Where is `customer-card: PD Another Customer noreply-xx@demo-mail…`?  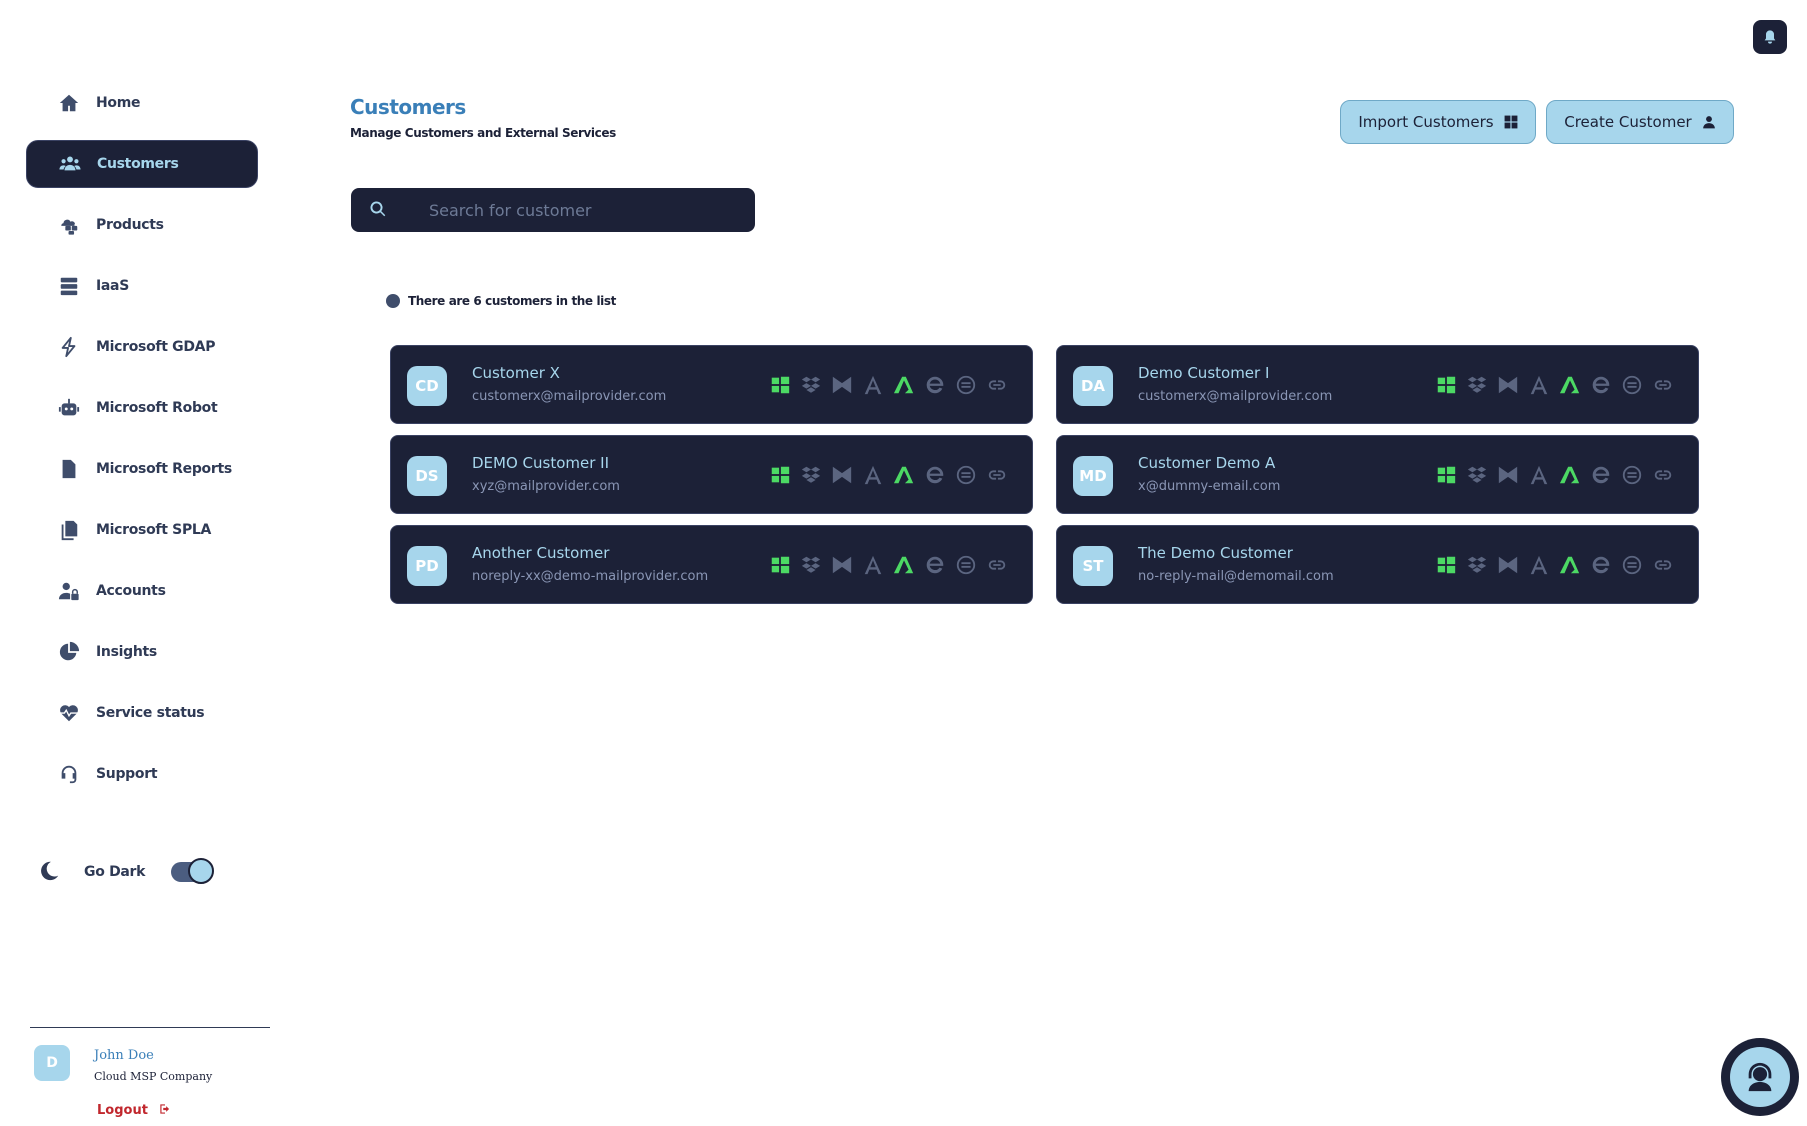
customer-card: PD Another Customer noreply-xx@demo-mail… is located at coordinates (711, 564).